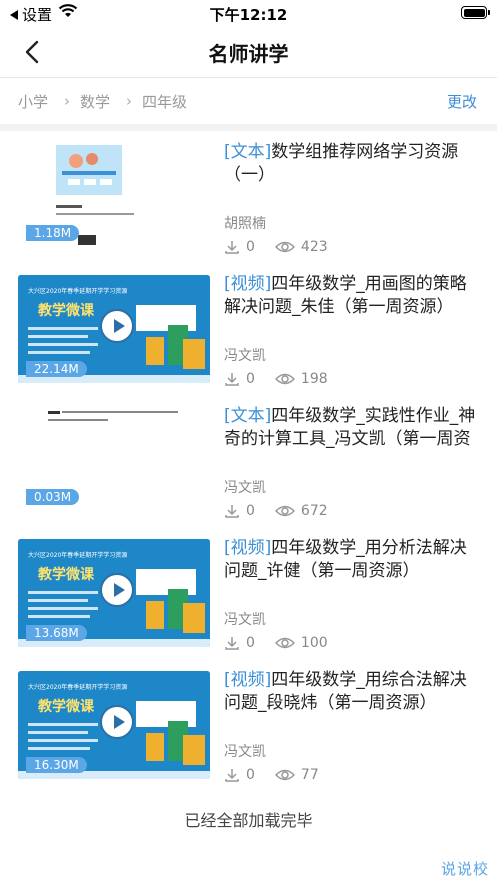  I want to click on author-name: 胡照楠, so click(245, 224).